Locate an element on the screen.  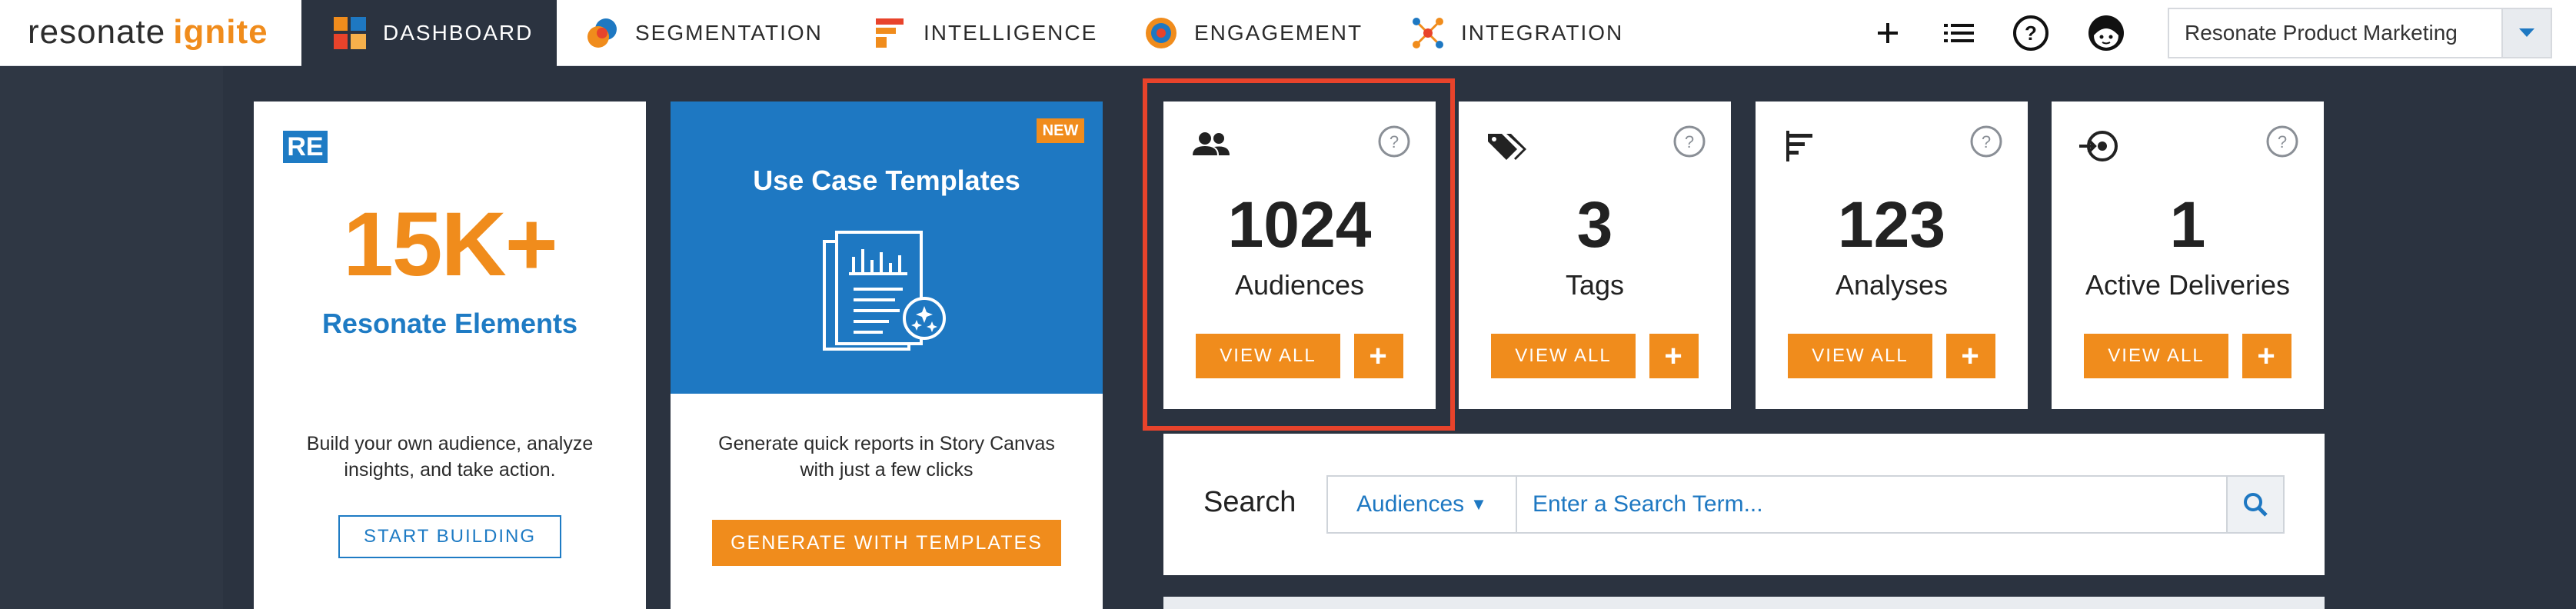
tab-engagement-label: ENGAGEMENT is located at coordinates (1278, 33).